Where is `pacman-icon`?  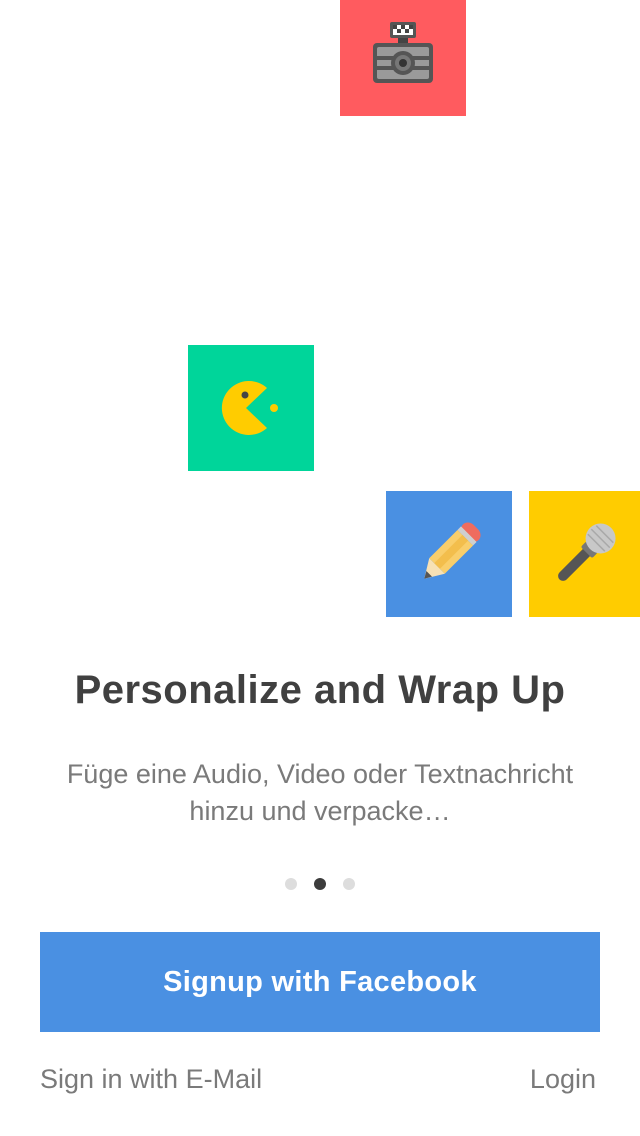
pacman-icon is located at coordinates (249, 408).